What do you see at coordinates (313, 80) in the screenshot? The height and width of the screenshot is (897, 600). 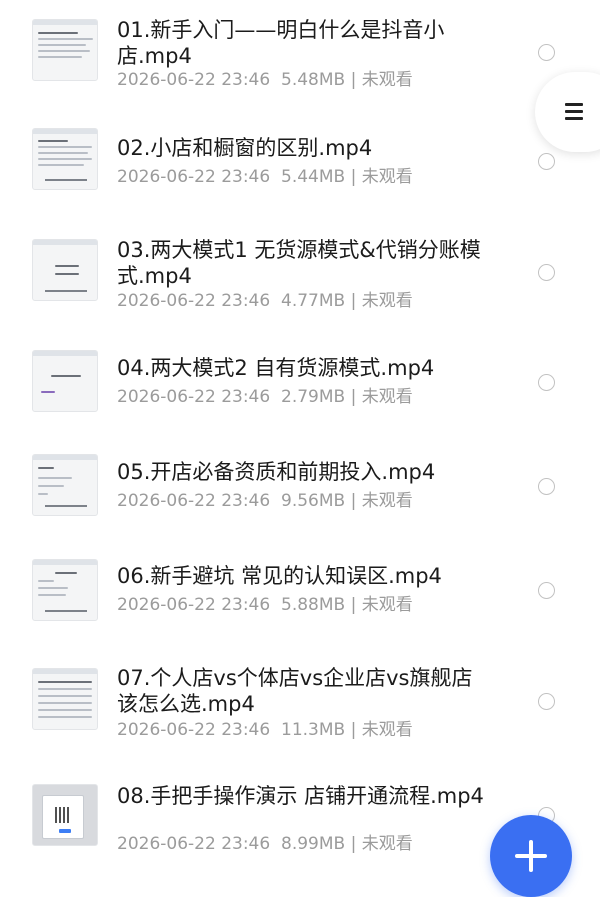 I see `file-size: 5.48MB` at bounding box center [313, 80].